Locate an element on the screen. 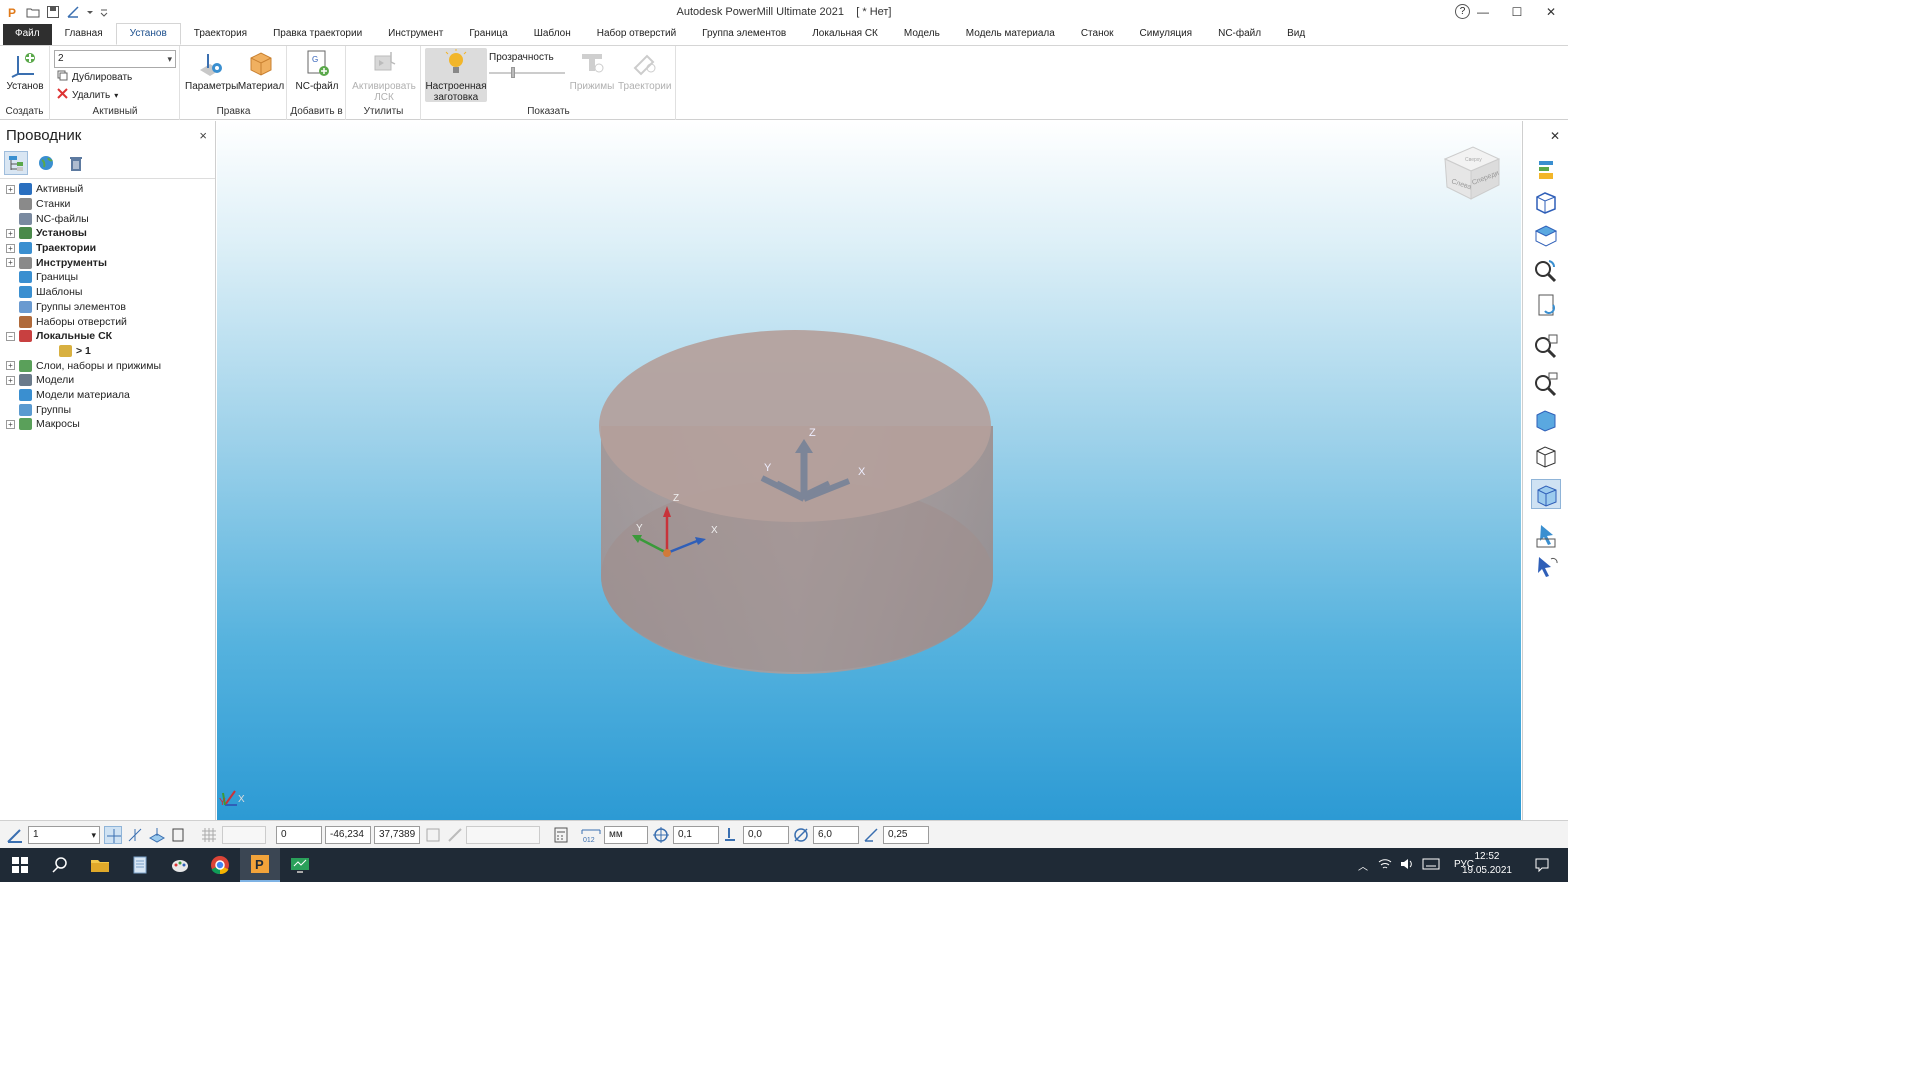  grid-field is located at coordinates (244, 835).